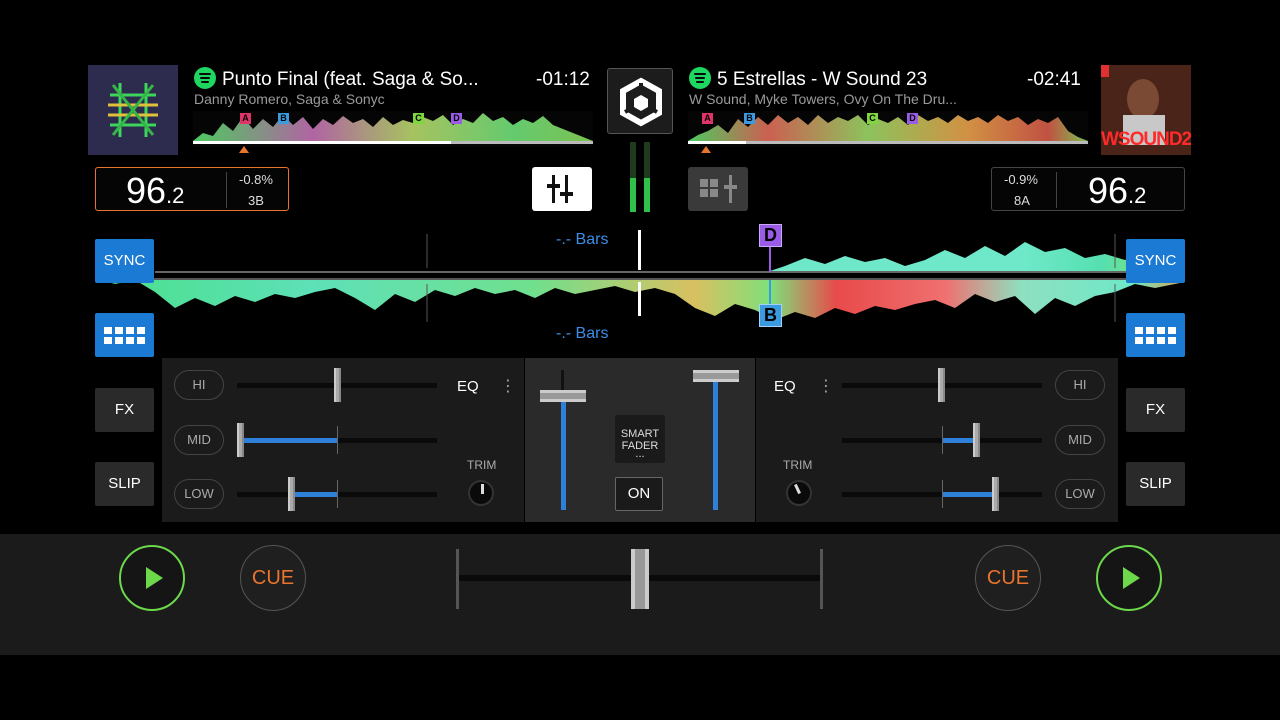  Describe the element at coordinates (1146, 110) in the screenshot. I see `album-art-right: WSOUND23` at that location.